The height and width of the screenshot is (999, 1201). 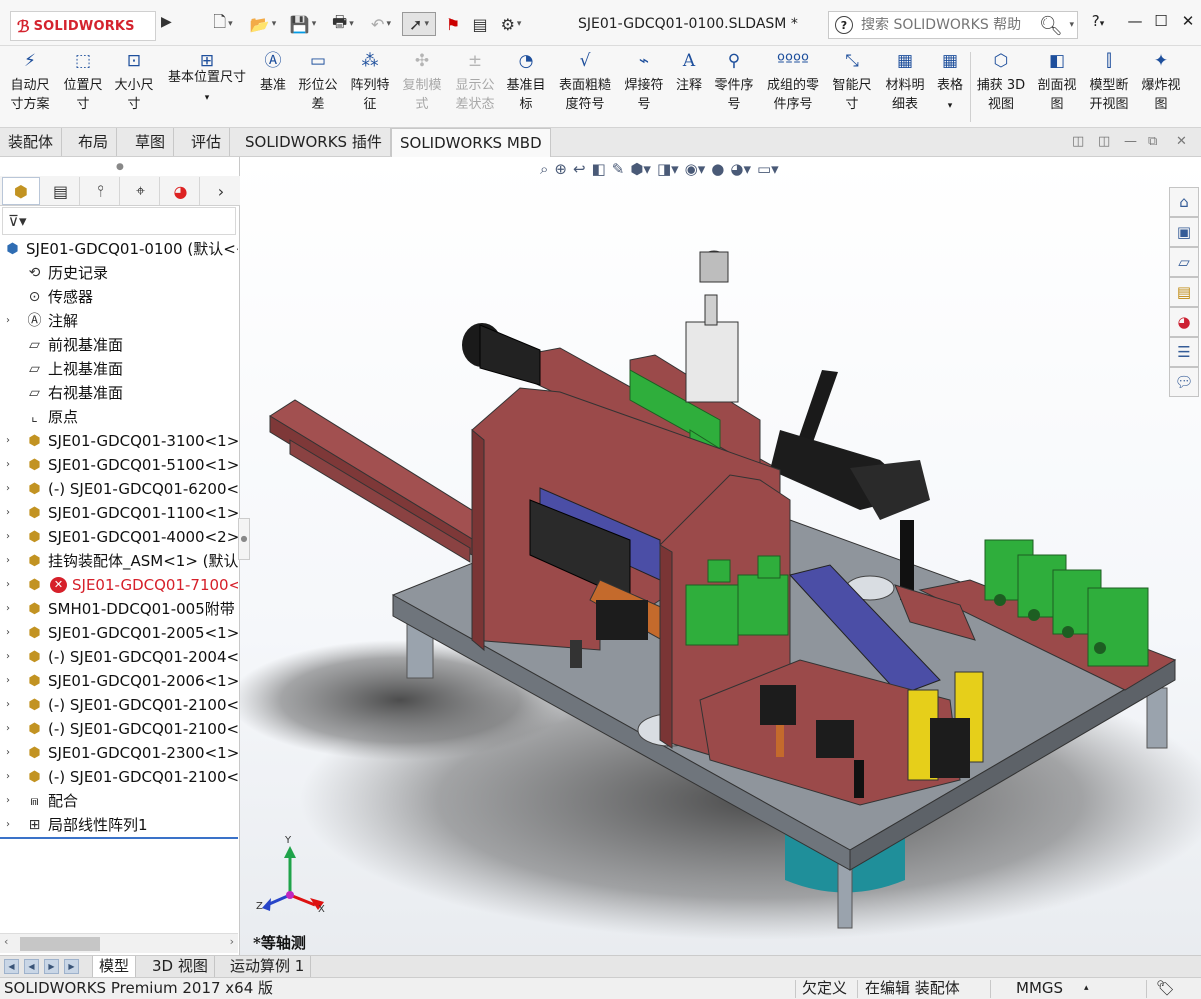 I want to click on tree-item-top-plane: ▱ 上视基准面, so click(x=119, y=369).